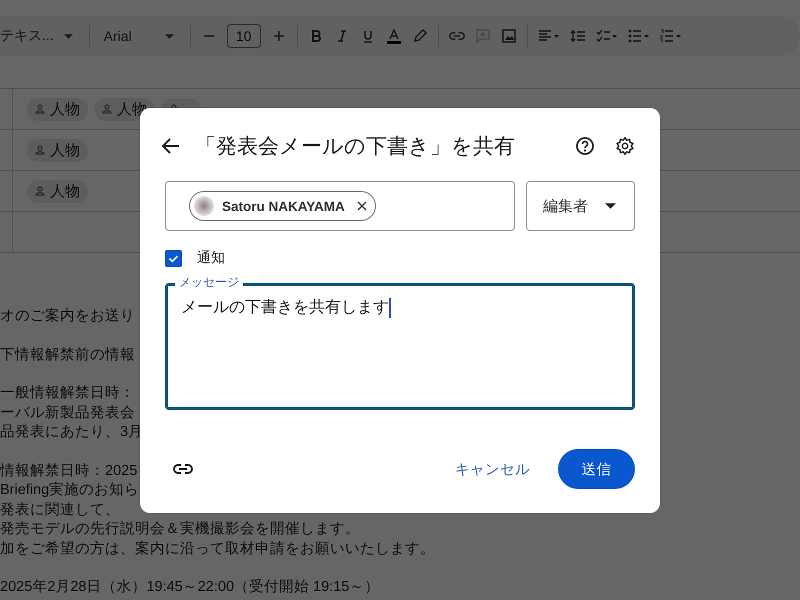  What do you see at coordinates (204, 206) in the screenshot?
I see `avatar-icon` at bounding box center [204, 206].